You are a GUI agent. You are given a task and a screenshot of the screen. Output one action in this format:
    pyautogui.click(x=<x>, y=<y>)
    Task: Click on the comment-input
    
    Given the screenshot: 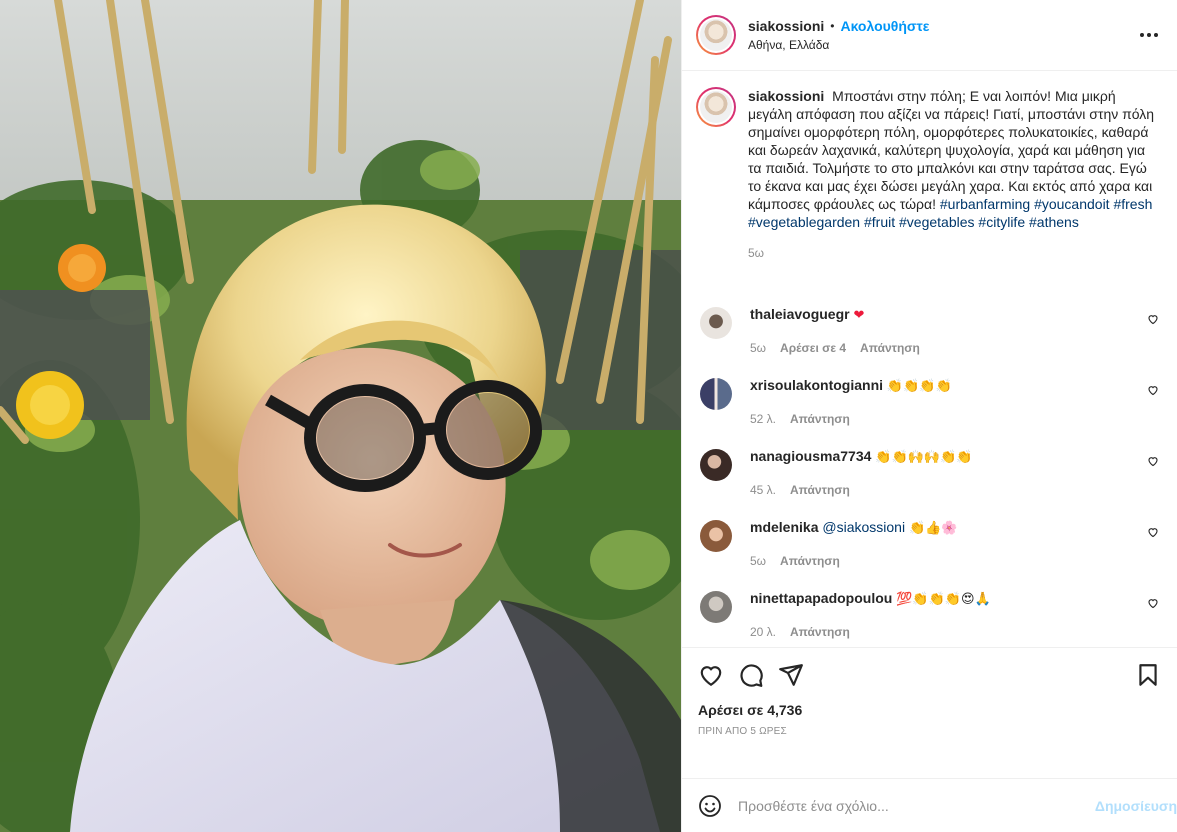 What is the action you would take?
    pyautogui.click(x=916, y=805)
    